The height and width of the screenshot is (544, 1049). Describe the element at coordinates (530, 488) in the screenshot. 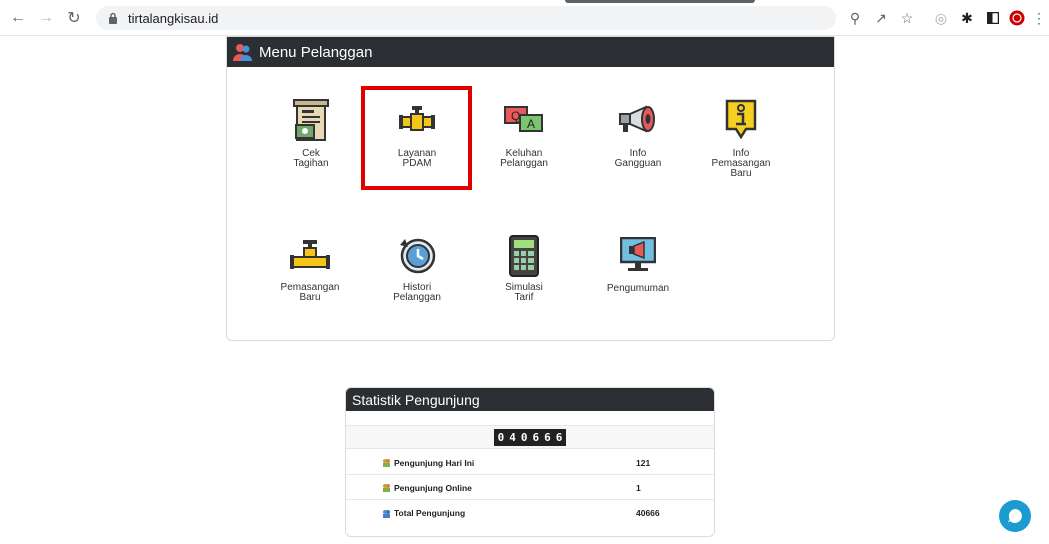

I see `stats-row: Pengunjung Online 1` at that location.